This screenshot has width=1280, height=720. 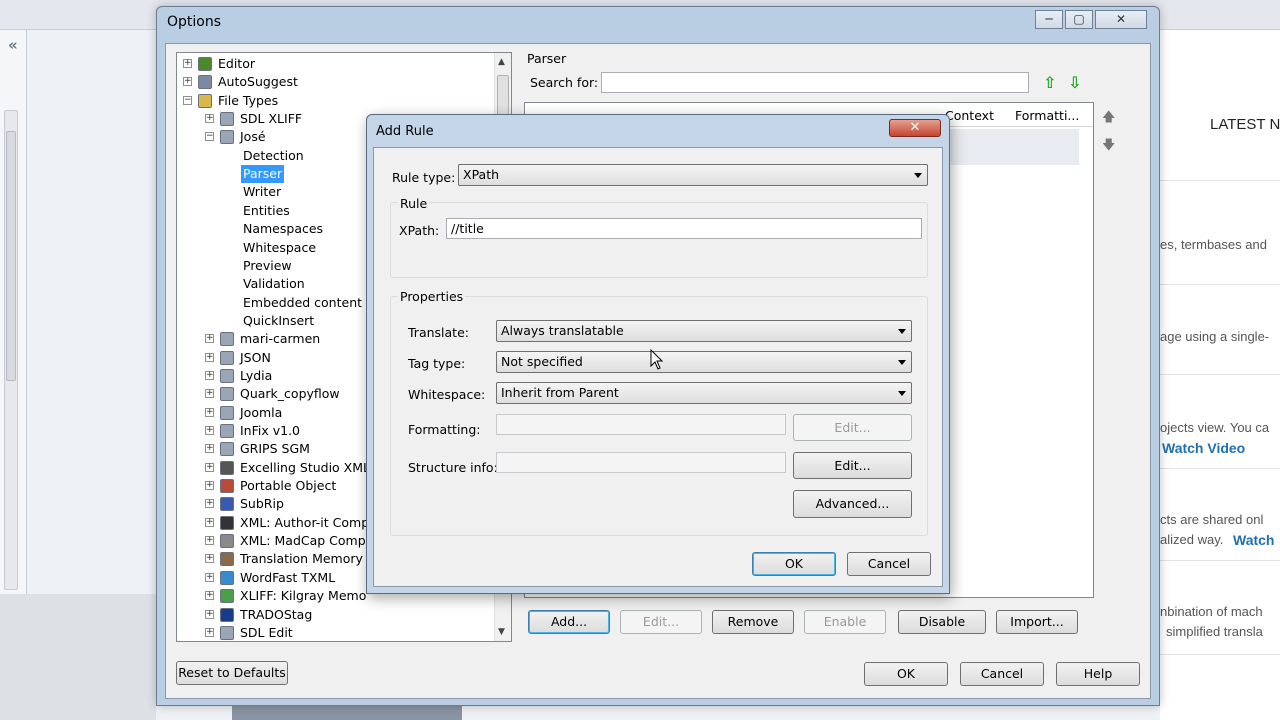 I want to click on translate-select: Always translatable, so click(x=704, y=331).